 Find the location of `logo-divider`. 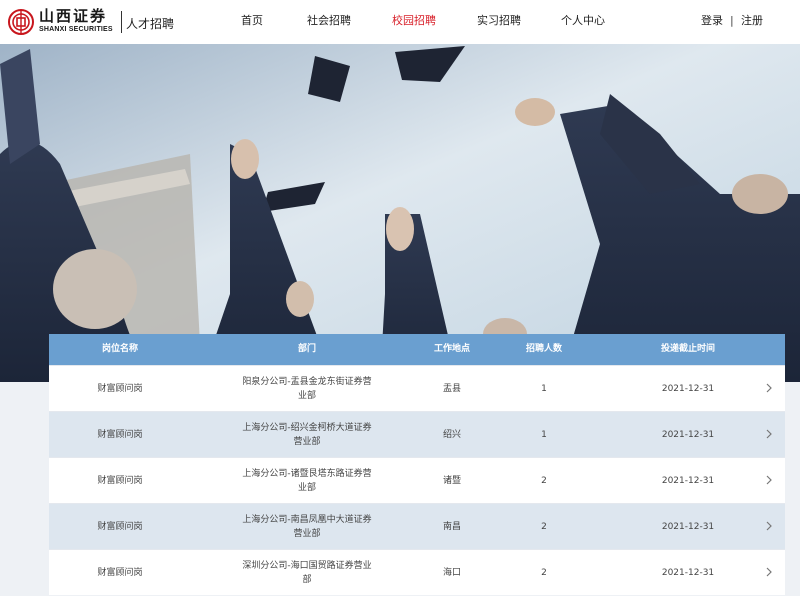

logo-divider is located at coordinates (121, 22).